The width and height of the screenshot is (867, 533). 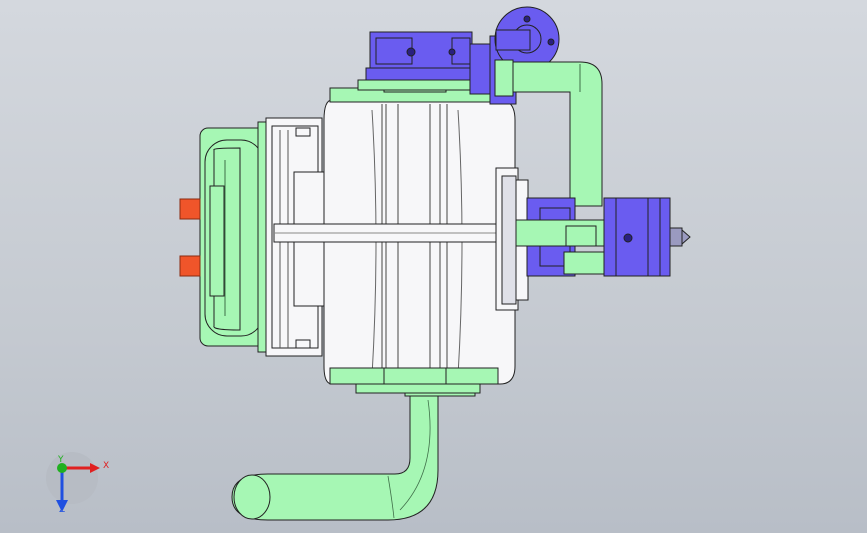 What do you see at coordinates (62, 510) in the screenshot?
I see `z-axis-label: Z` at bounding box center [62, 510].